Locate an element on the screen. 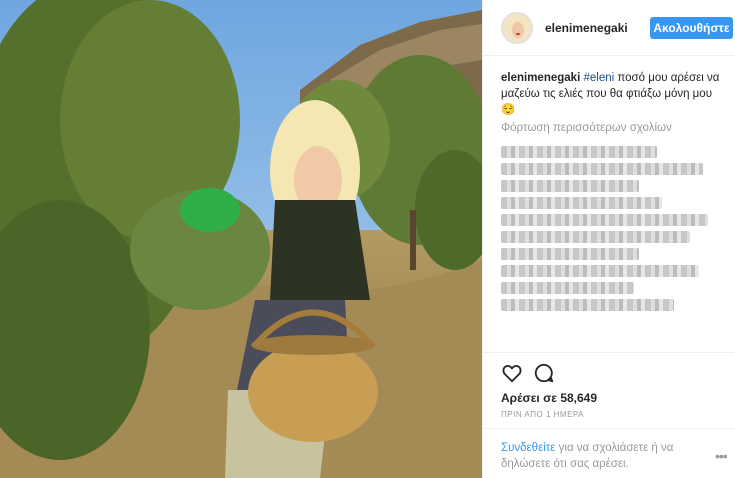 The width and height of the screenshot is (735, 478). login-link: Συνδεθείτε is located at coordinates (528, 448).